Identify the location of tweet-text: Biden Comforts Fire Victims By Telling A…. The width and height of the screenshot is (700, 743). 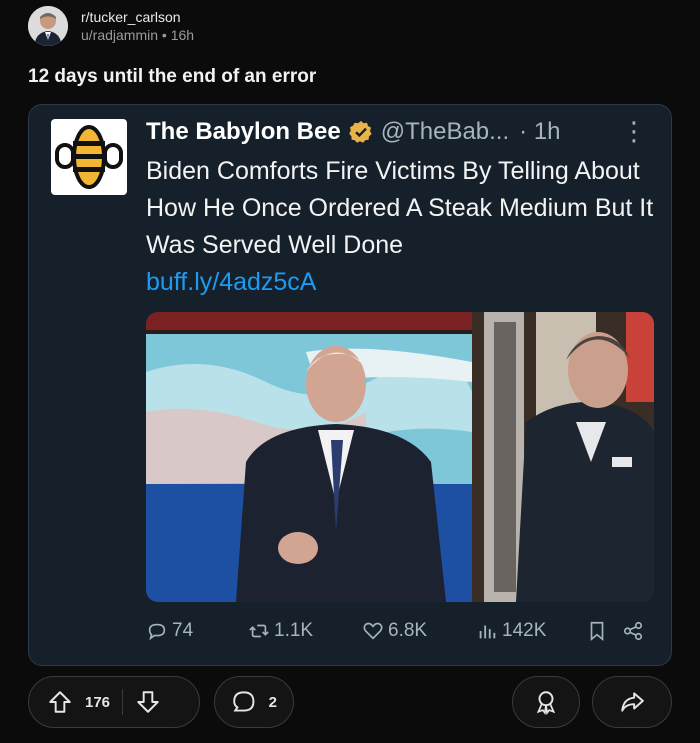
(400, 208).